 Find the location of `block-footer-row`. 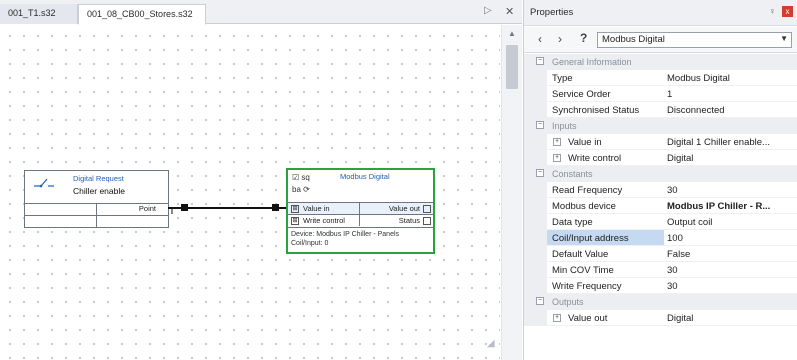

block-footer-row is located at coordinates (96, 221).